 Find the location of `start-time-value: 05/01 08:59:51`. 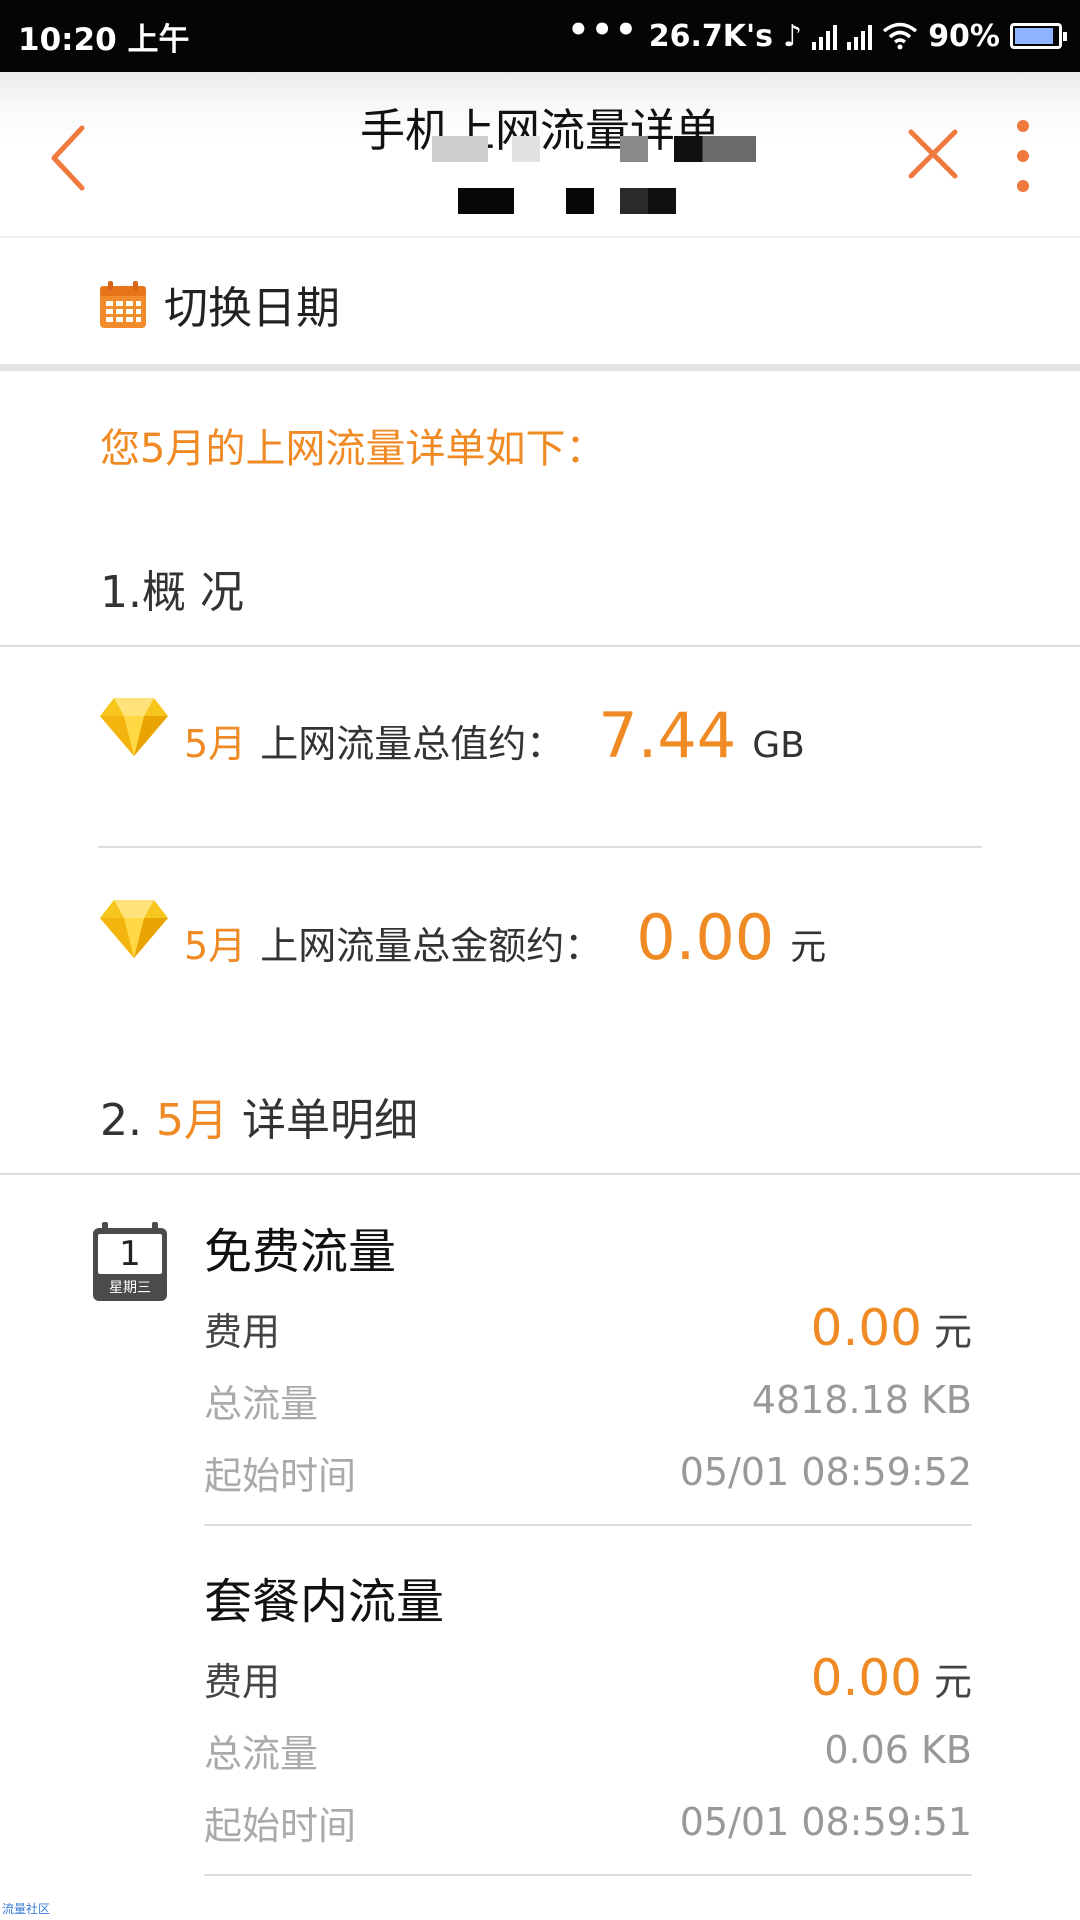

start-time-value: 05/01 08:59:51 is located at coordinates (825, 1822).